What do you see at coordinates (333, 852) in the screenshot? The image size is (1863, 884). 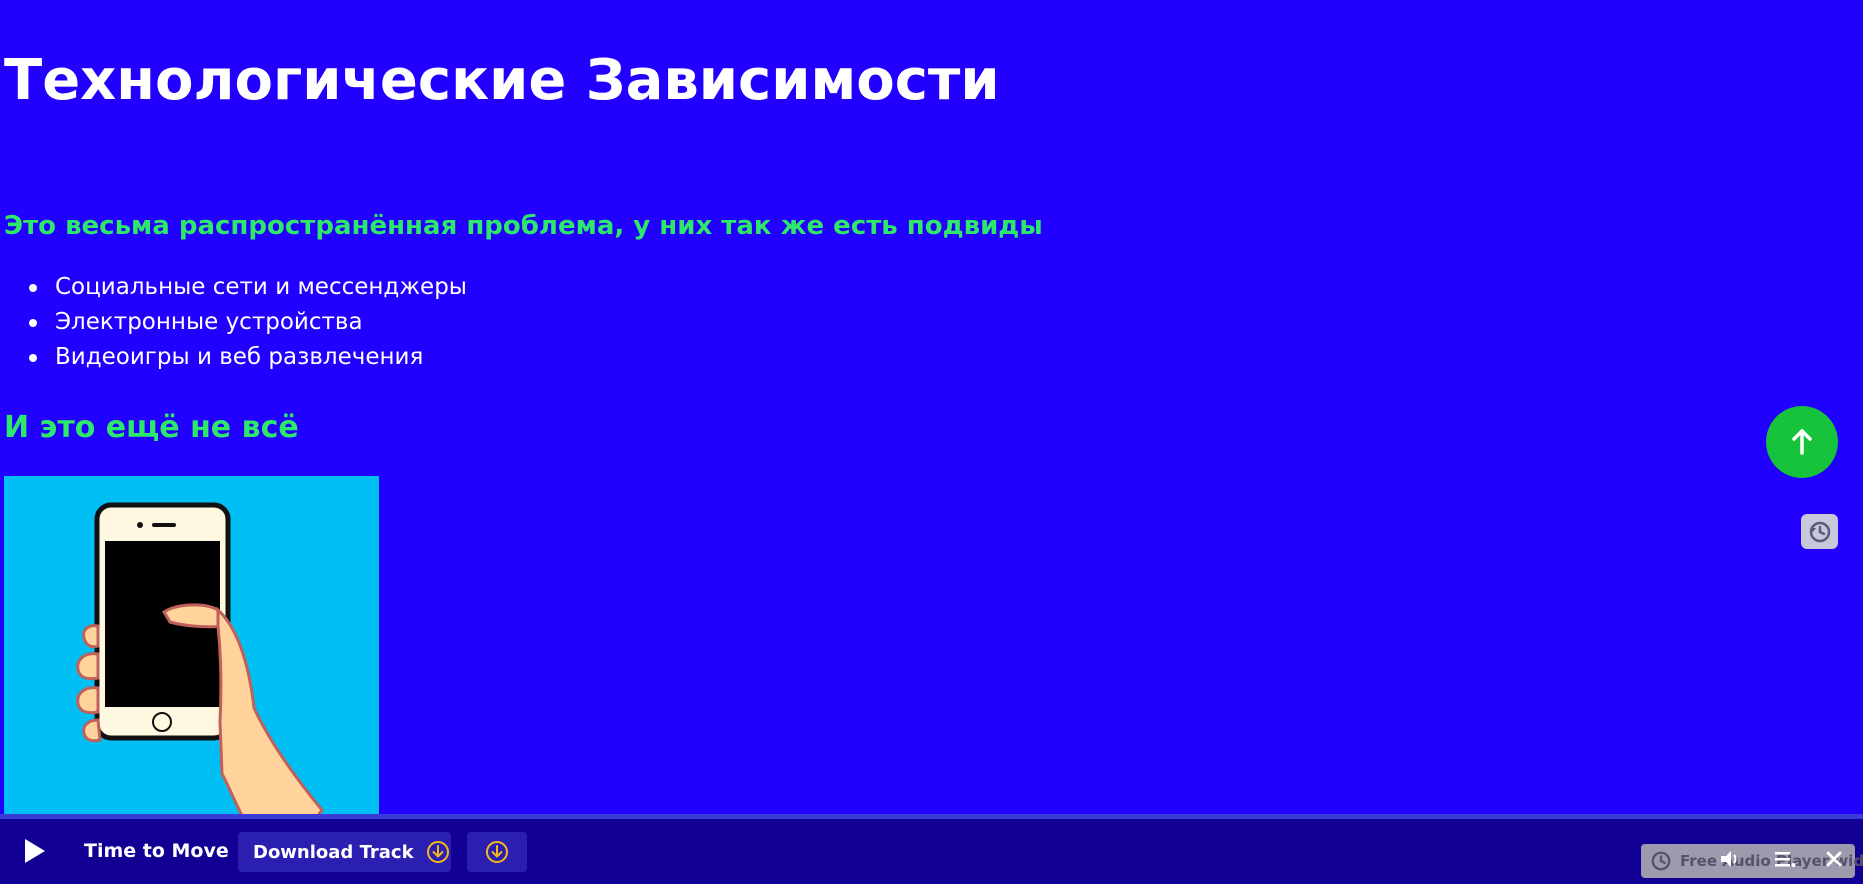 I see `download-track-label: Download Track` at bounding box center [333, 852].